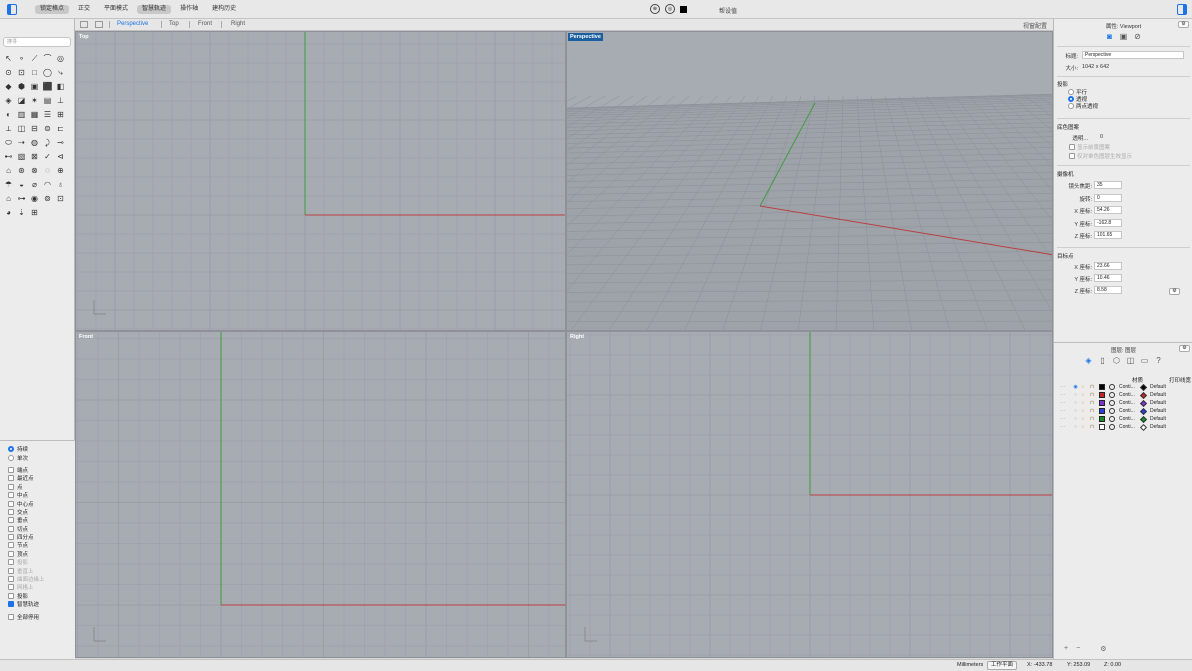  Describe the element at coordinates (1088, 360) in the screenshot. I see `layers-icon: ◈` at that location.